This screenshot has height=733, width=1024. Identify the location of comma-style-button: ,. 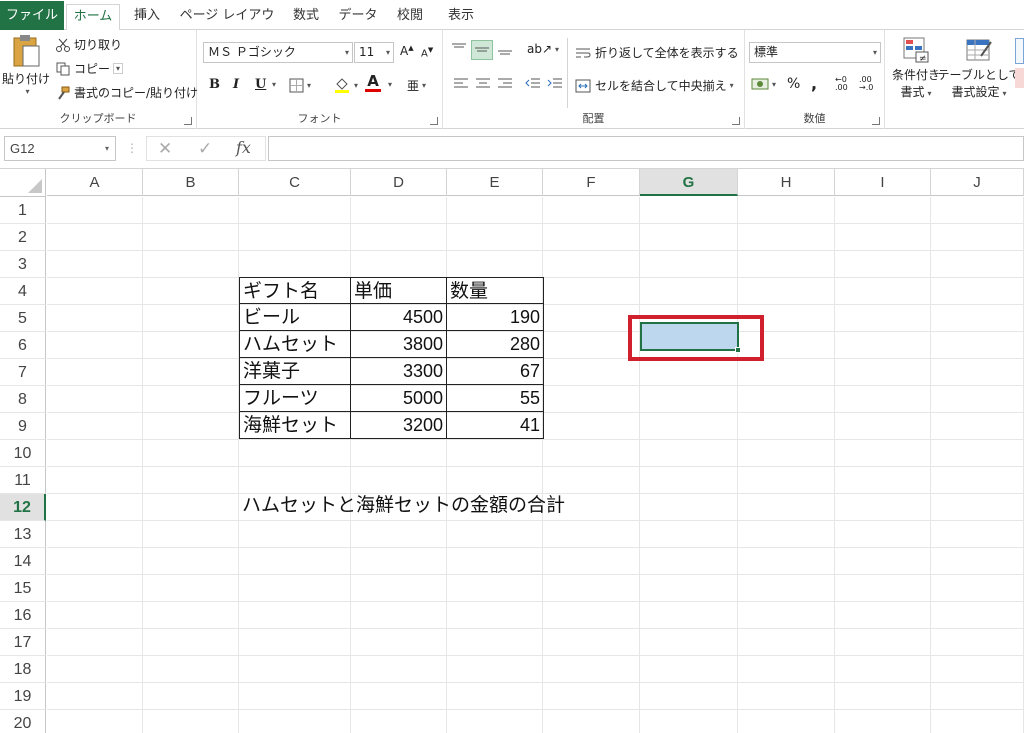
(814, 83).